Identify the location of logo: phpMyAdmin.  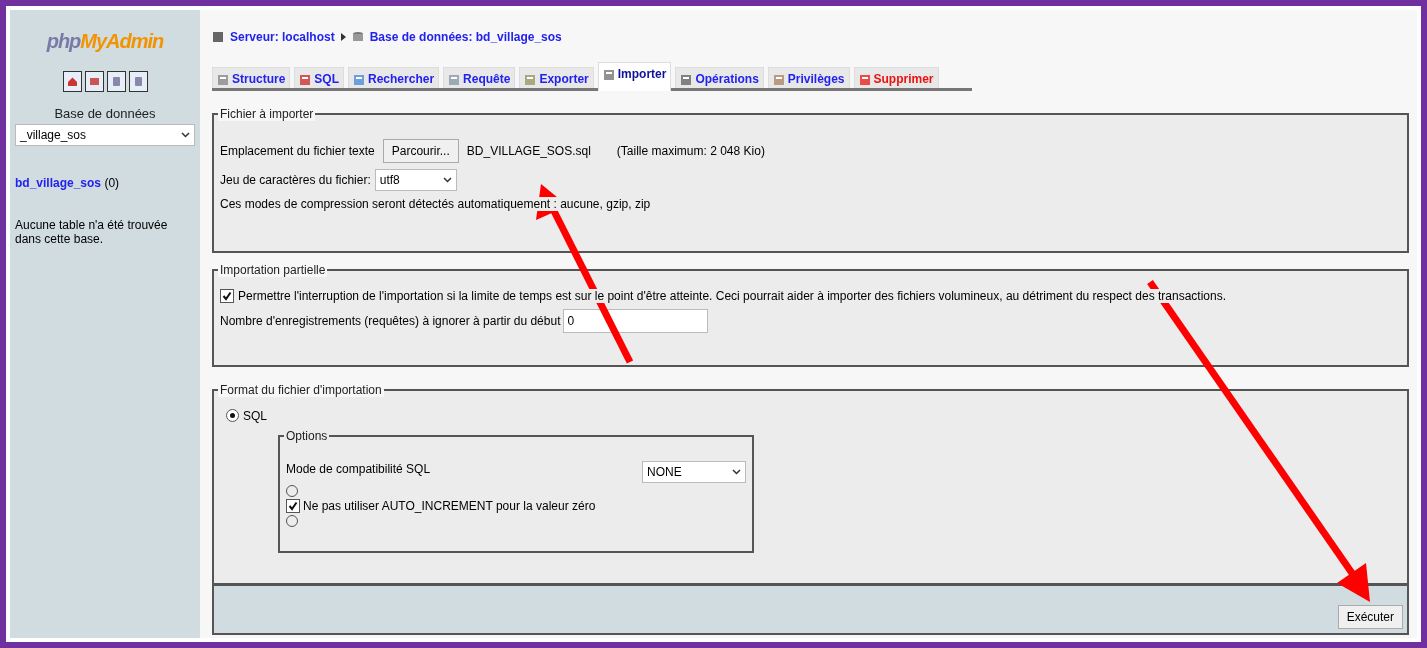
(105, 41).